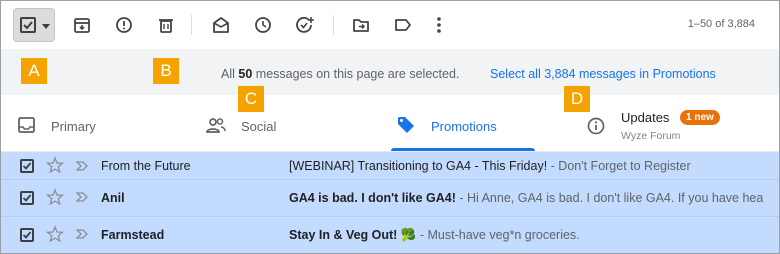  Describe the element at coordinates (113, 198) in the screenshot. I see `sender-name: Anil` at that location.